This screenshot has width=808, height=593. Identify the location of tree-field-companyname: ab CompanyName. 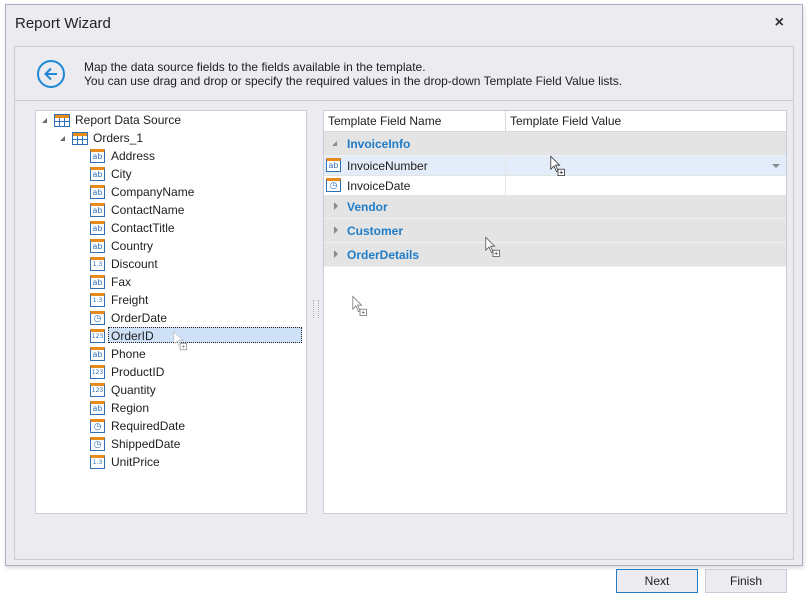
(170, 192).